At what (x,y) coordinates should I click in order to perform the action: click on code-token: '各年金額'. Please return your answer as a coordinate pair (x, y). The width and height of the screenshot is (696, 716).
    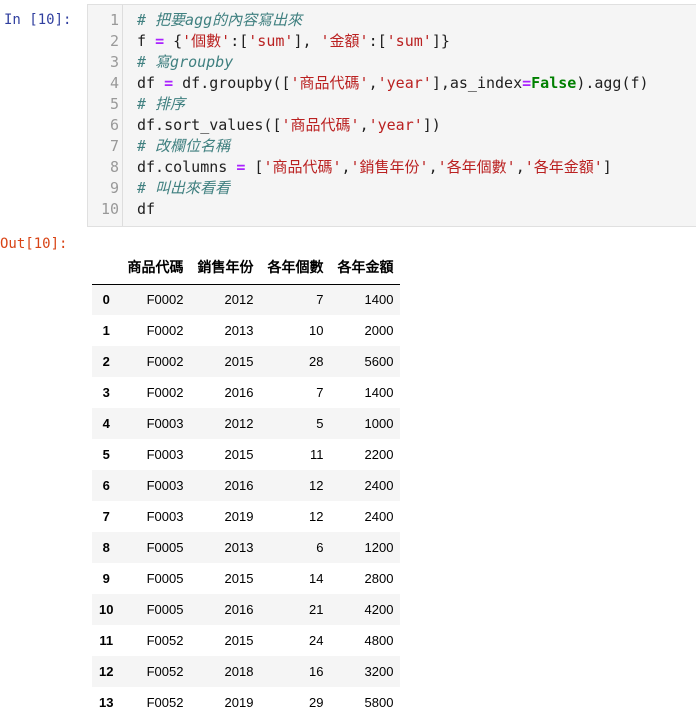
    Looking at the image, I should click on (563, 167).